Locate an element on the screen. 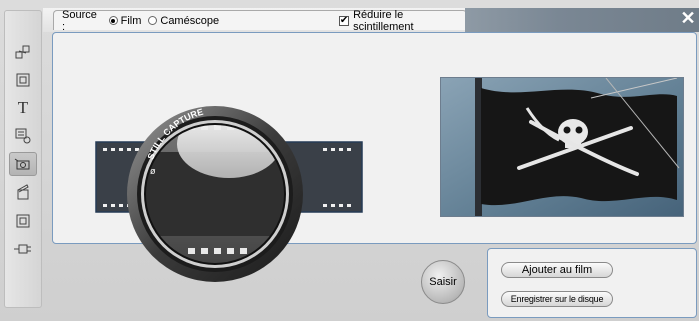 This screenshot has height=321, width=699. close-icon: ✕ is located at coordinates (688, 18).